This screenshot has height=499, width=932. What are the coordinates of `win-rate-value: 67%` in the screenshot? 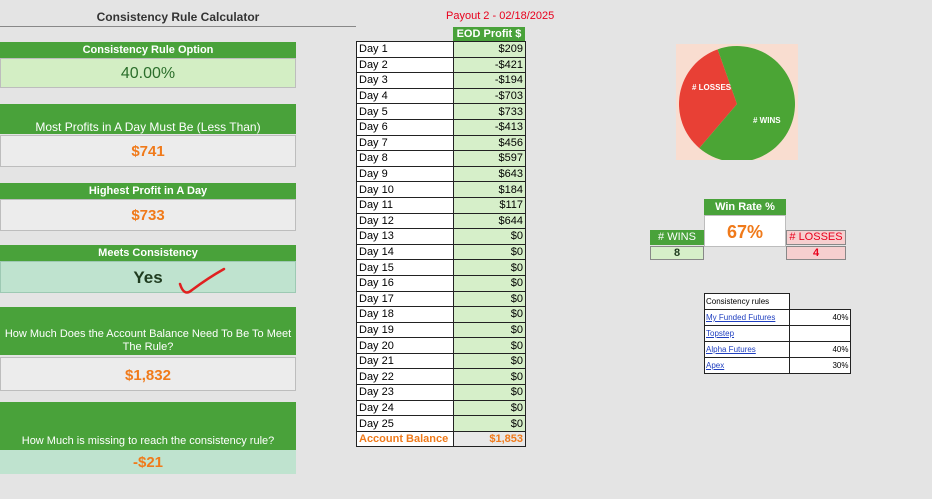 It's located at (745, 231).